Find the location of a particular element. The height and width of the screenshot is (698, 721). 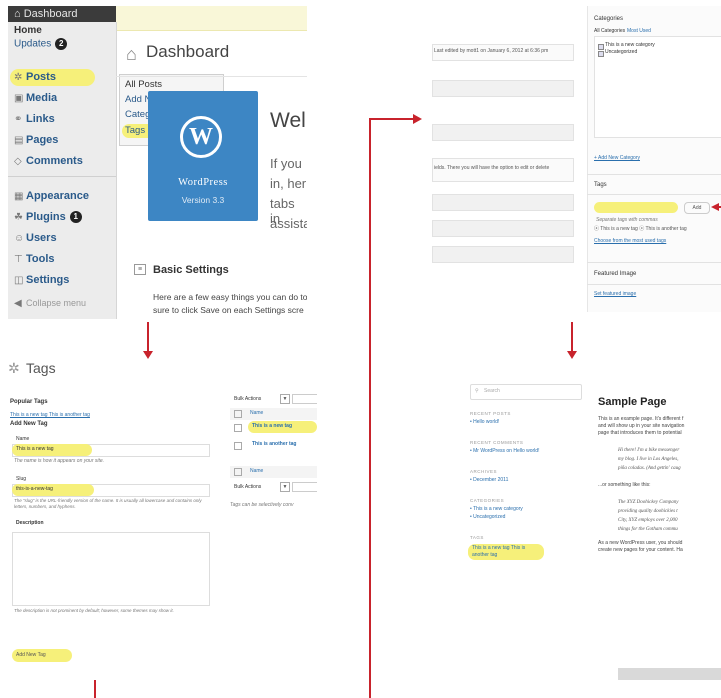

sidebar-item-label: Users is located at coordinates (41, 238).